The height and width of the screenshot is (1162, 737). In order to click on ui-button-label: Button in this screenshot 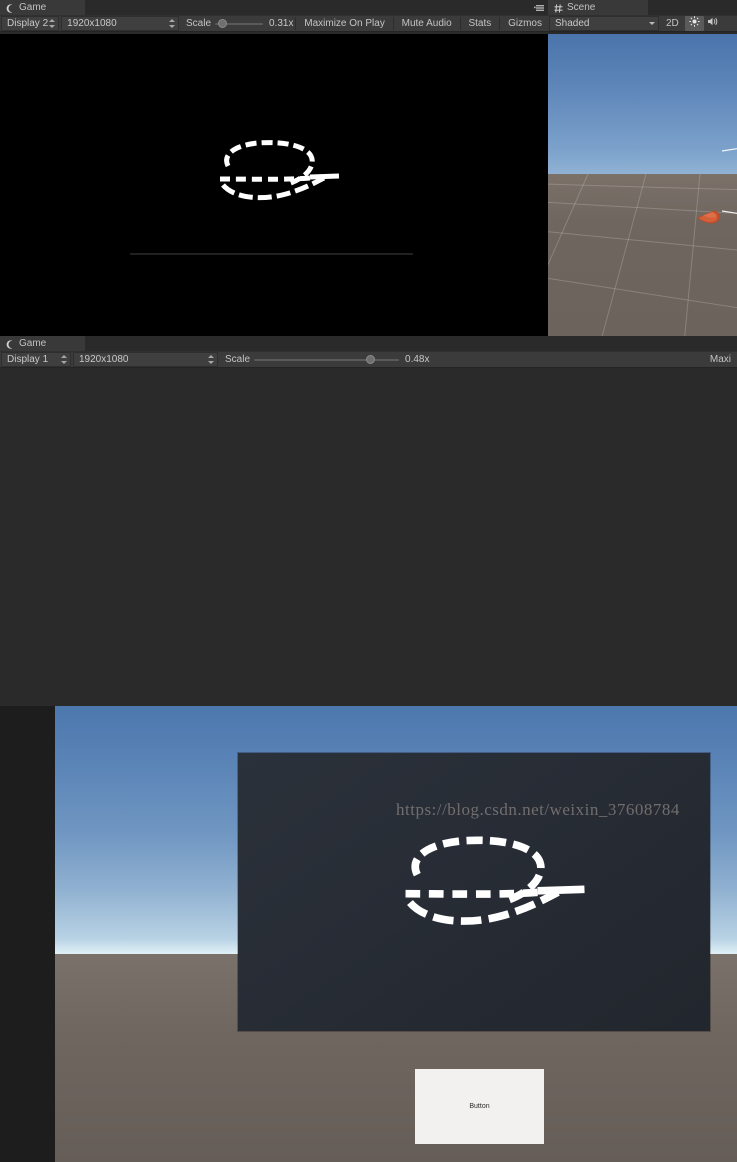, I will do `click(479, 1106)`.